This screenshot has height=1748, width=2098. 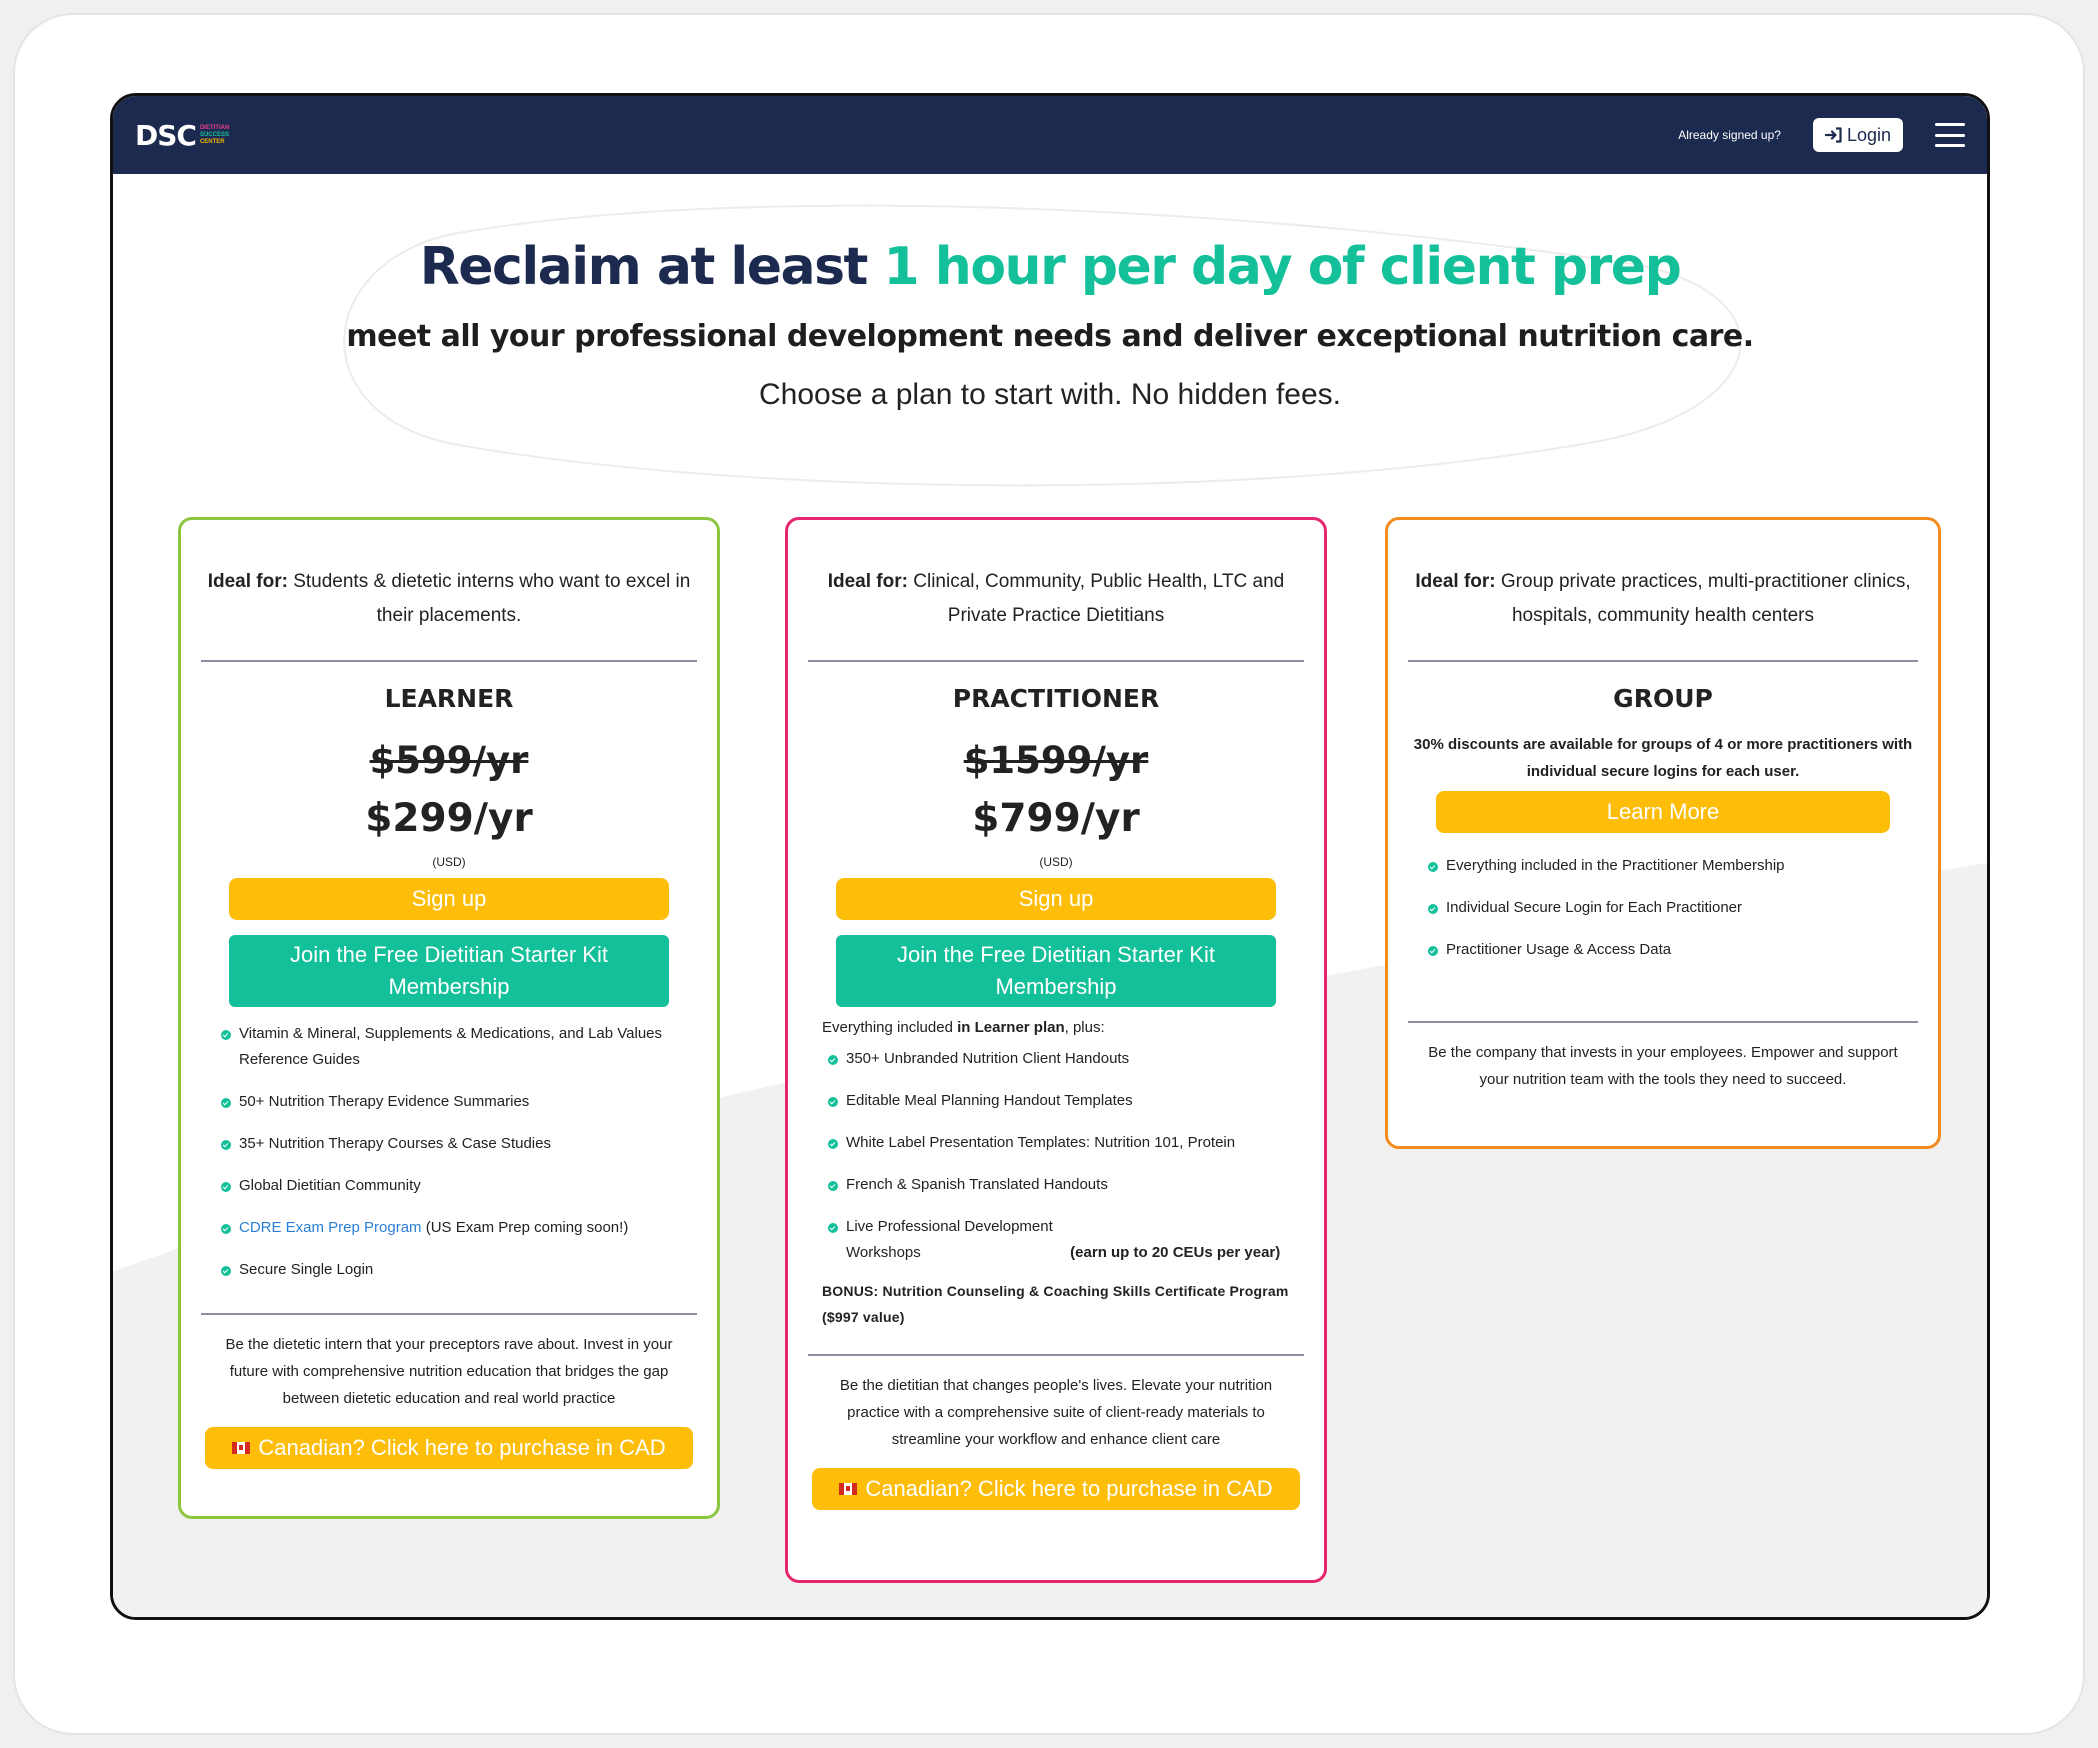 I want to click on hamburger-menu-icon, so click(x=1950, y=135).